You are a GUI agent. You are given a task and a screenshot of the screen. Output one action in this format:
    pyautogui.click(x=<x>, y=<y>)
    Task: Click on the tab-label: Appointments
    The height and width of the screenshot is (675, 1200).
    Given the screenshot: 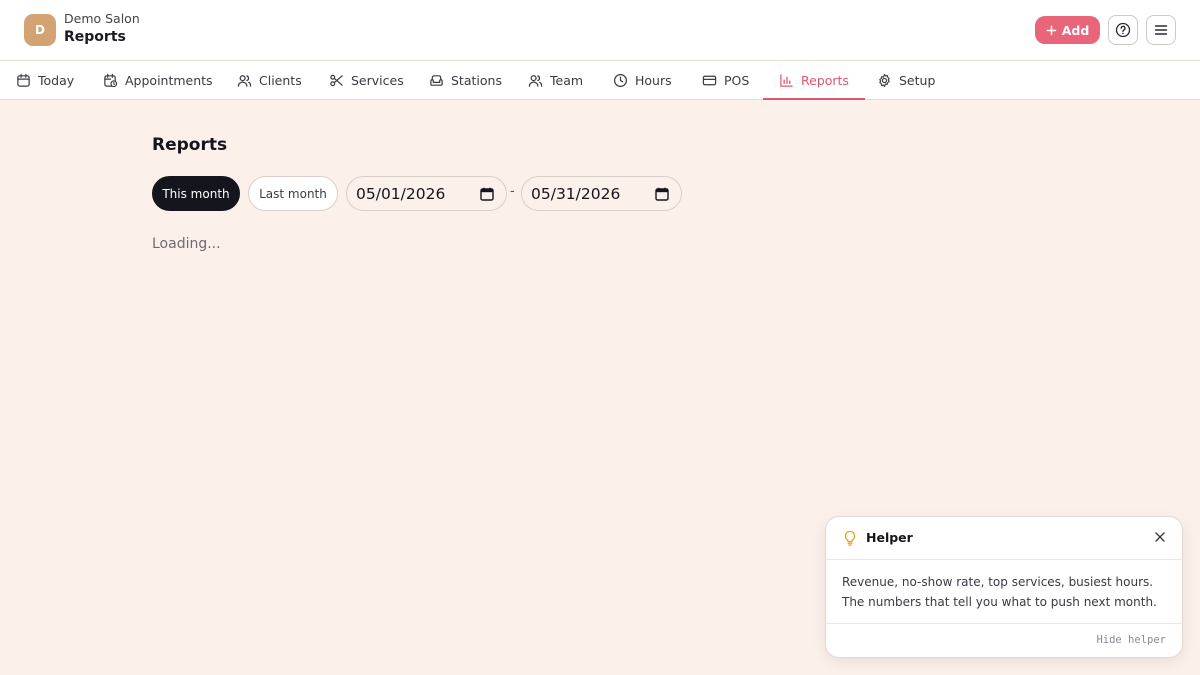 What is the action you would take?
    pyautogui.click(x=169, y=80)
    